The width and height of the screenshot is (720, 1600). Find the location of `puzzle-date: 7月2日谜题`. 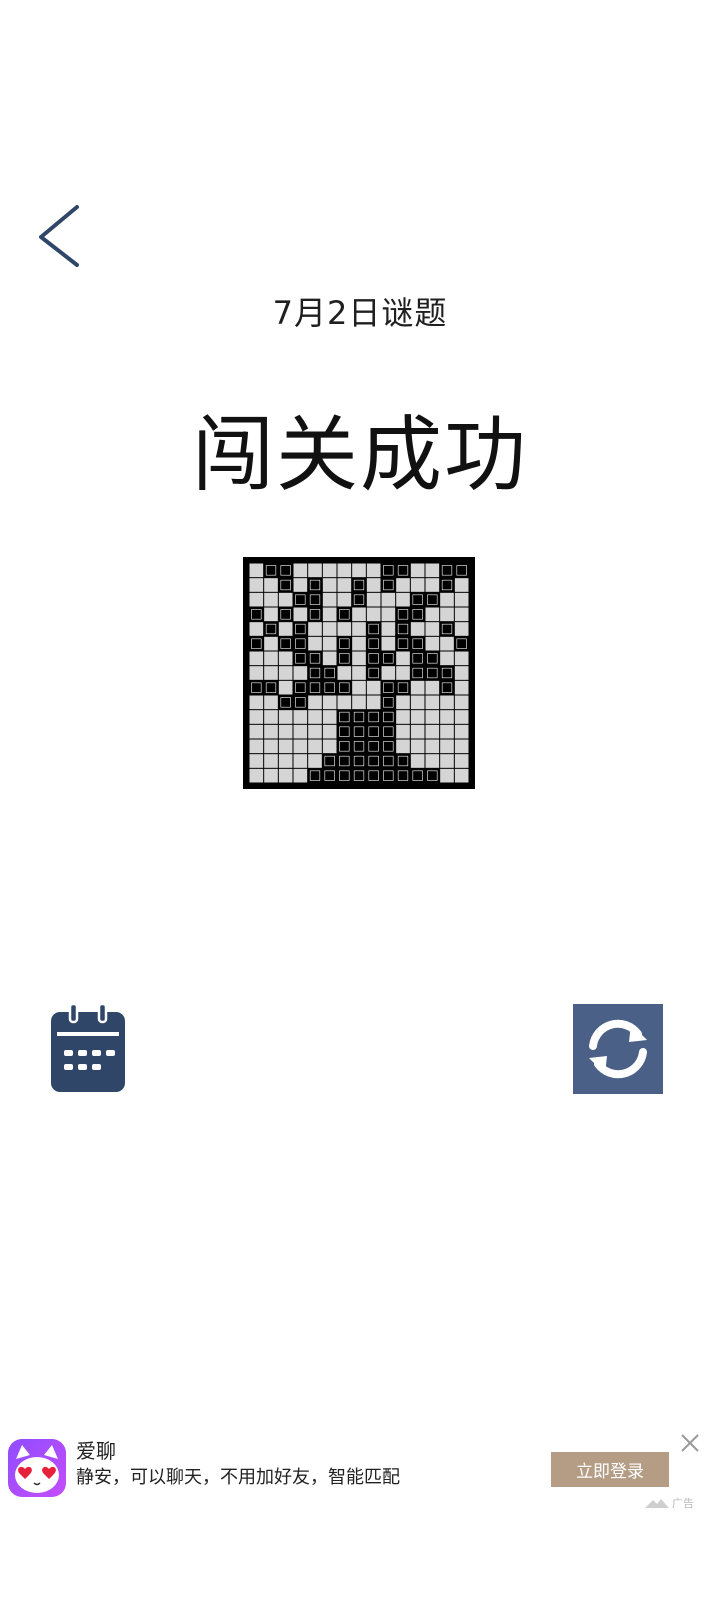

puzzle-date: 7月2日谜题 is located at coordinates (360, 313).